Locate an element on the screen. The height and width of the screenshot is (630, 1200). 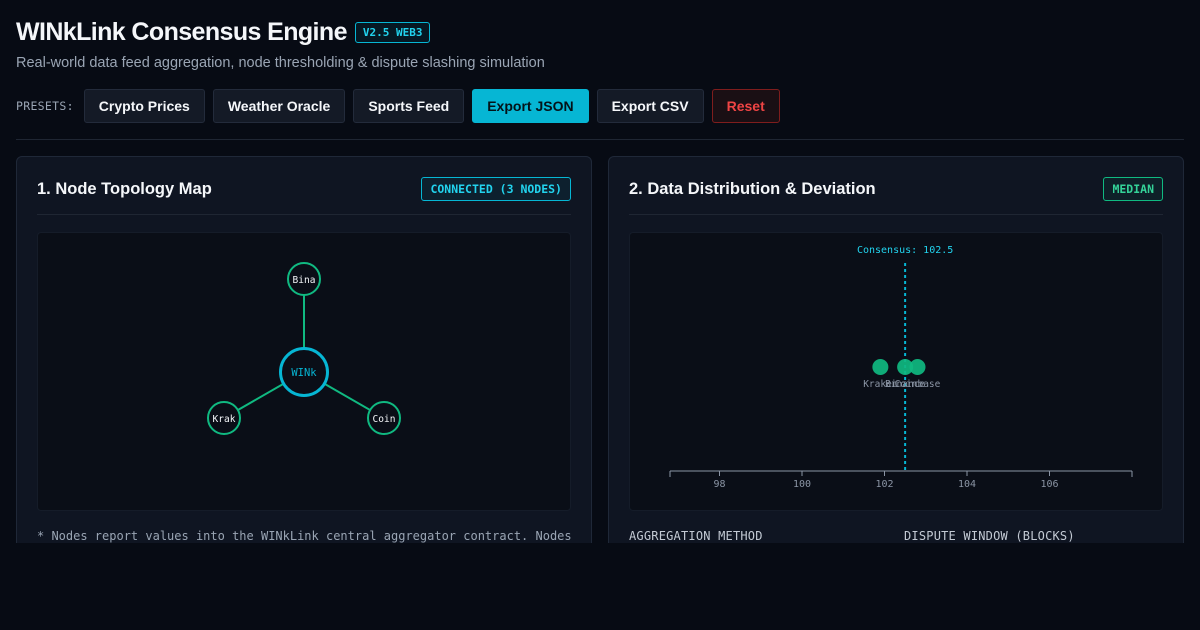
export-csv-button: Export CSV is located at coordinates (650, 106).